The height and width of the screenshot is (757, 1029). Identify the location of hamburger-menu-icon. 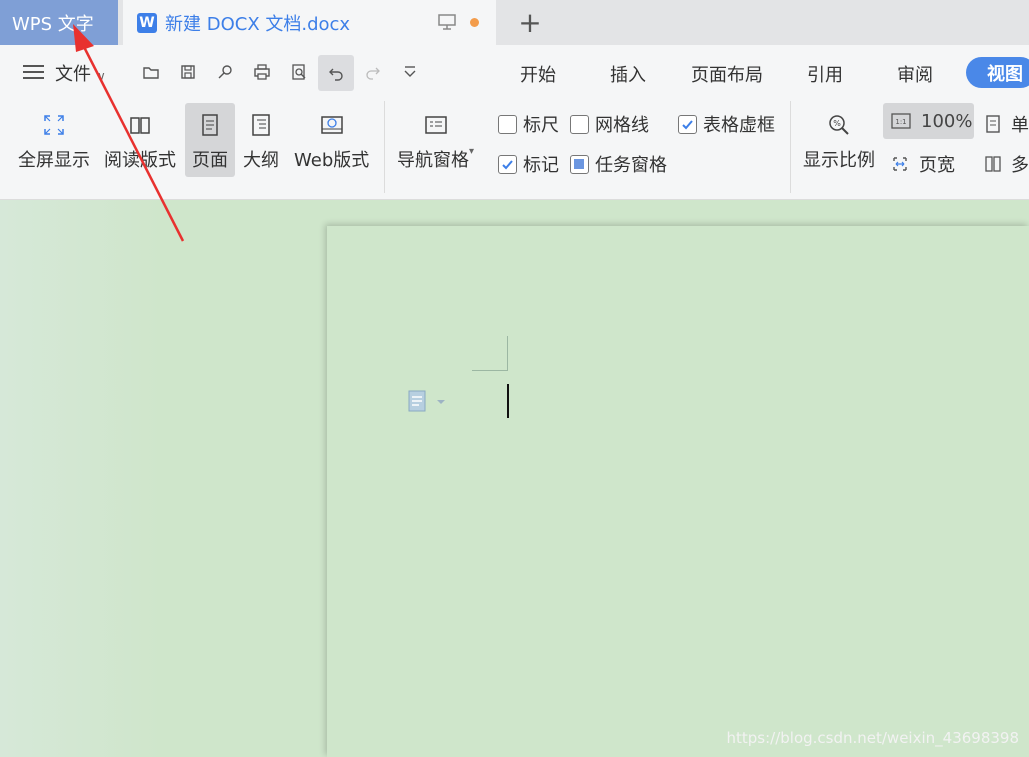
(33, 72).